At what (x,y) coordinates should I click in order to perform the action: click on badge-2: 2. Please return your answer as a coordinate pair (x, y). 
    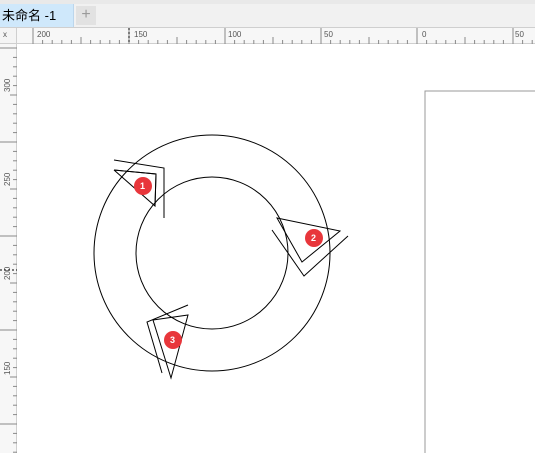
    Looking at the image, I should click on (314, 238).